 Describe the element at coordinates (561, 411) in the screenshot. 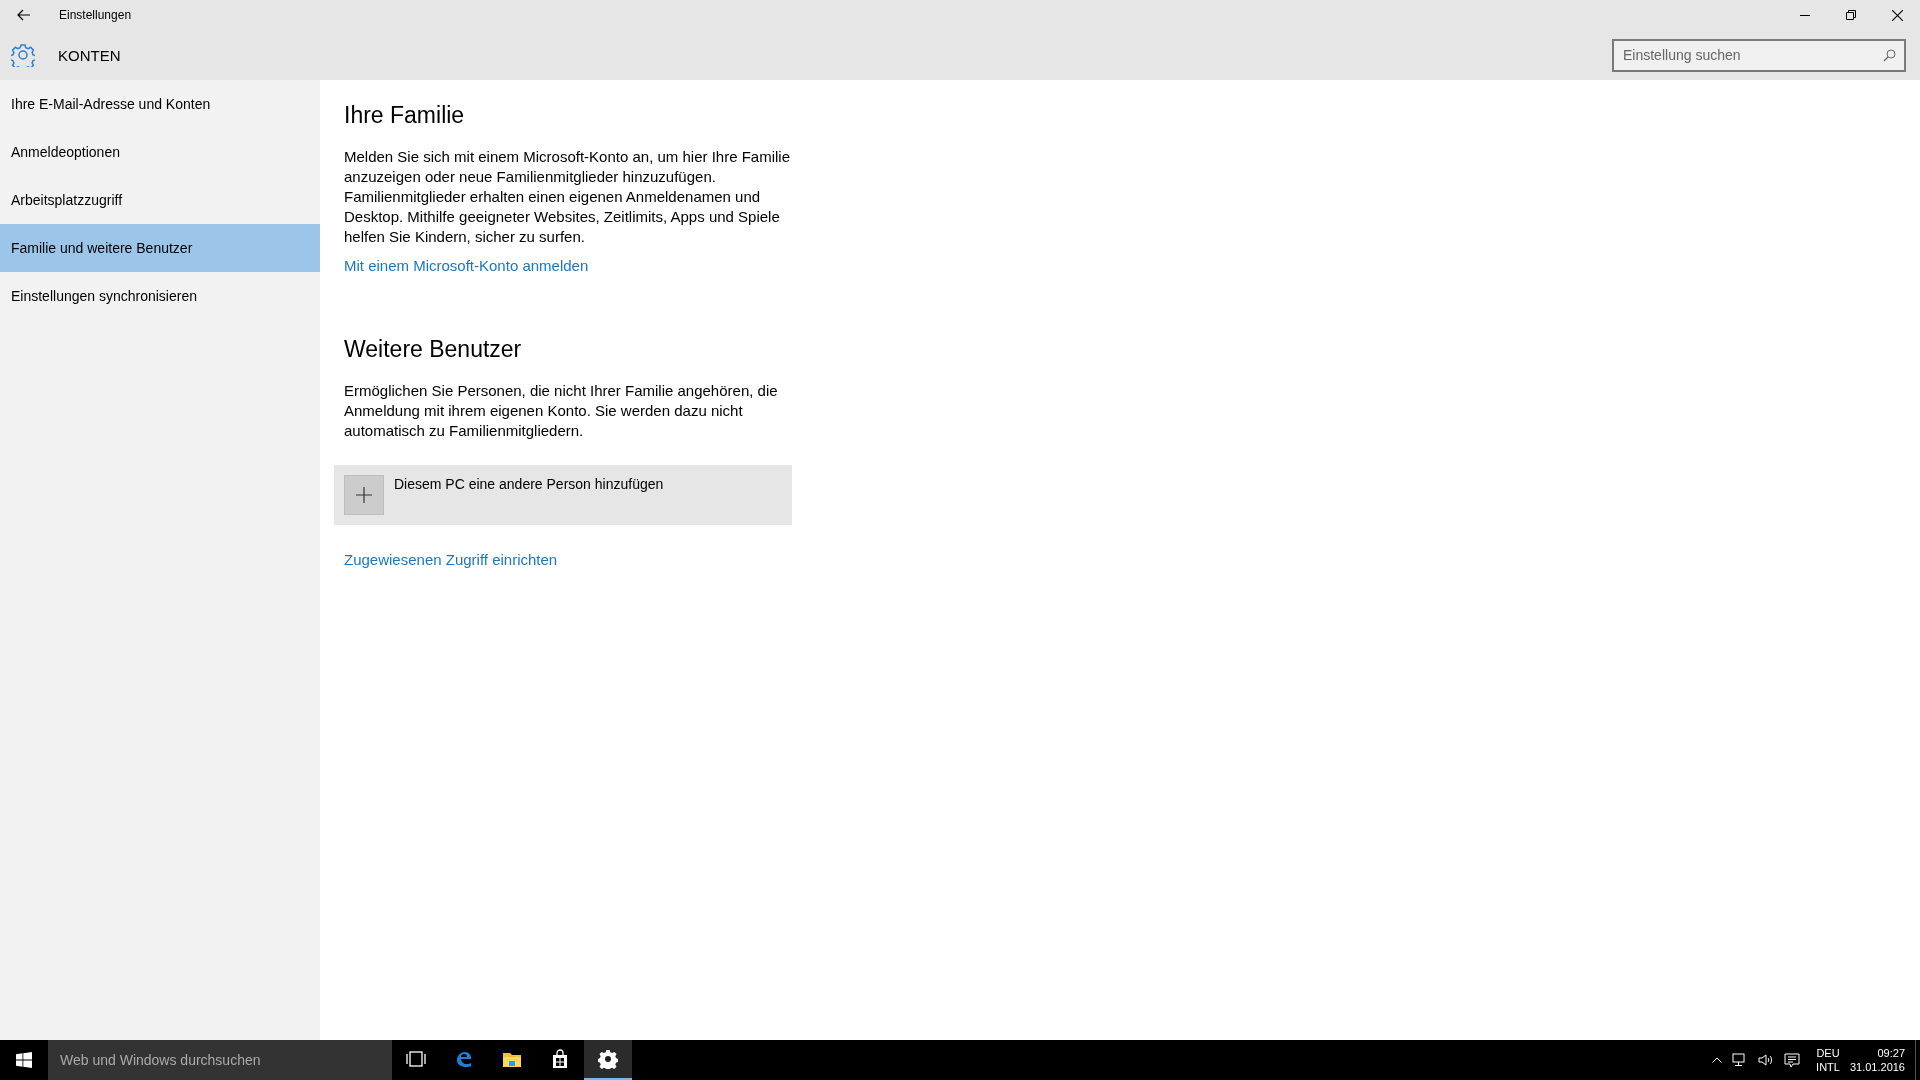

I see `description-text: Ermöglichen Sie Personen, die nicht Ihrer Familie angehören, die Anmeldung mit ihrem eigenen Konto. Sie werden dazu nicht automatisch zu Familienmitgliedern.` at that location.